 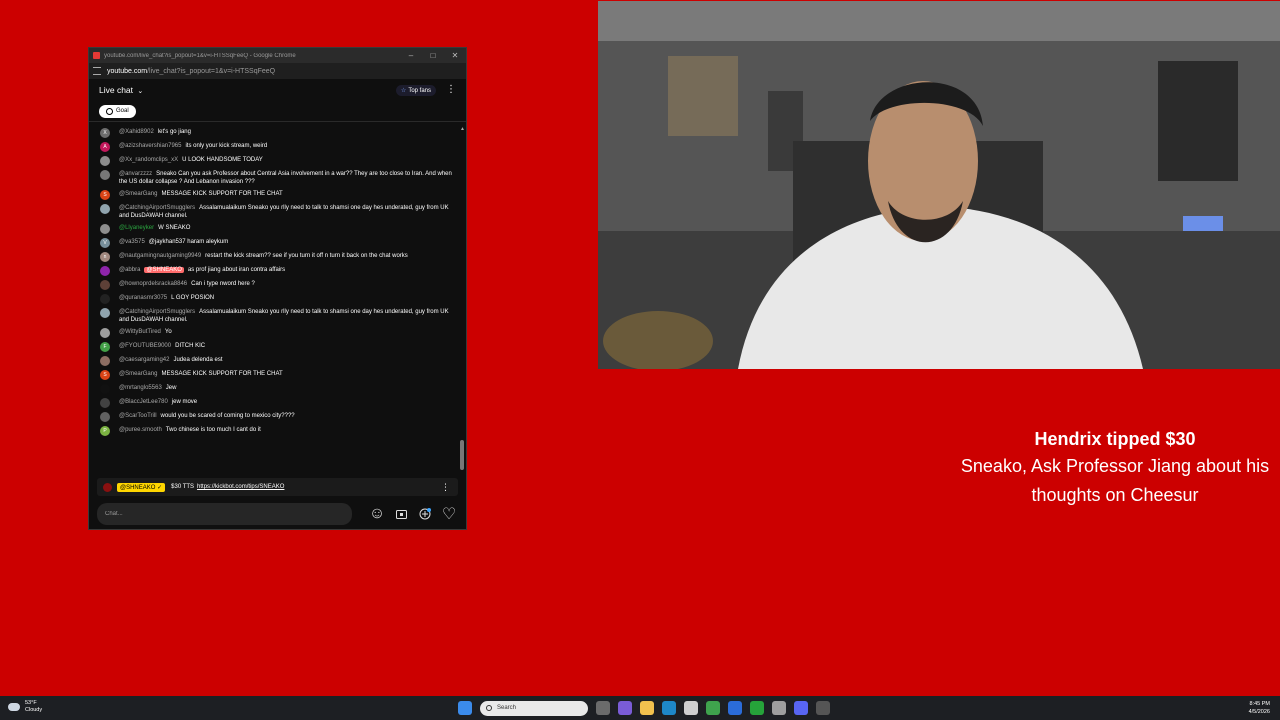 What do you see at coordinates (129, 270) in the screenshot?
I see `message-author: @abbra` at bounding box center [129, 270].